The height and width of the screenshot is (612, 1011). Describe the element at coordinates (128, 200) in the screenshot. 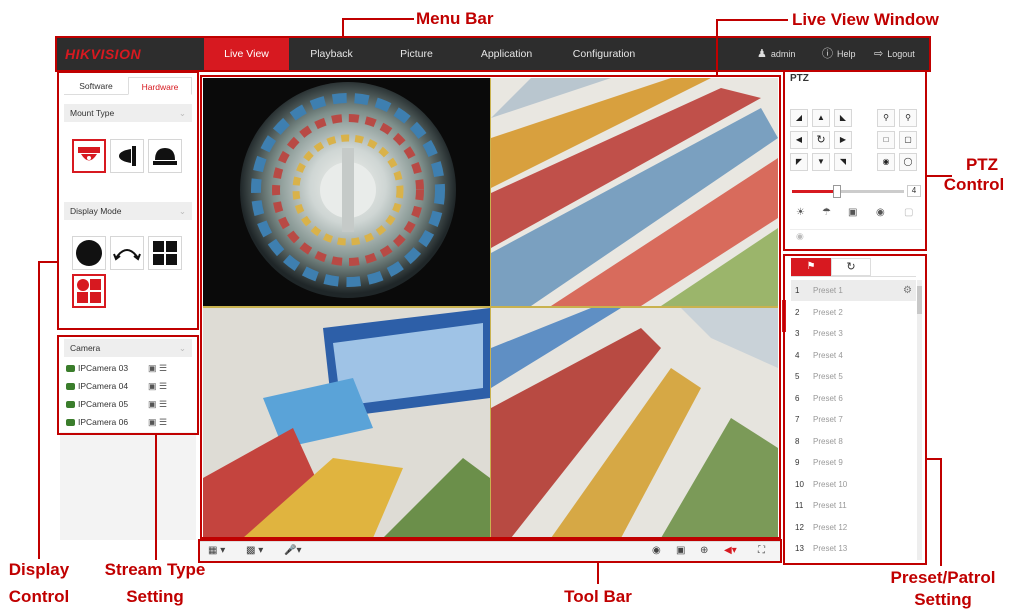

I see `display-control-highlight` at that location.